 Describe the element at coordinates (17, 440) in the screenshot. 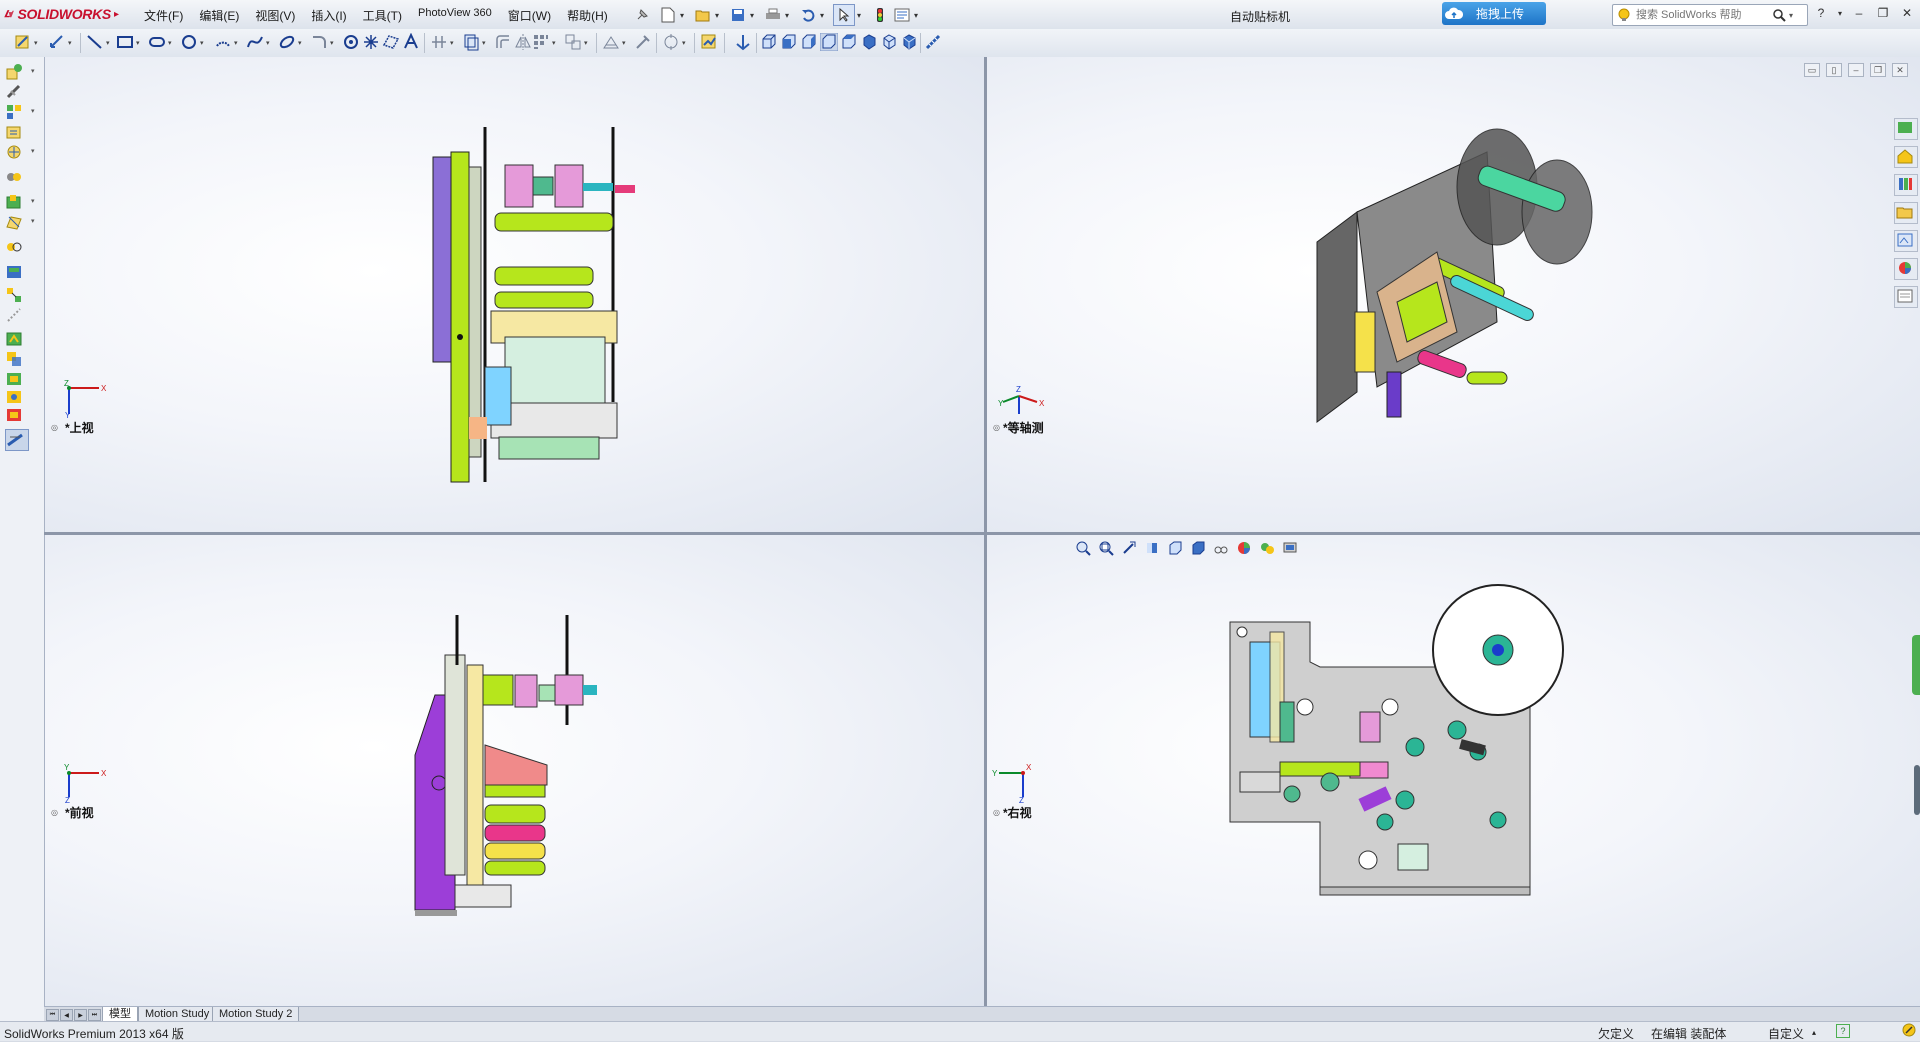

I see `large-assembly-mode-icon` at that location.